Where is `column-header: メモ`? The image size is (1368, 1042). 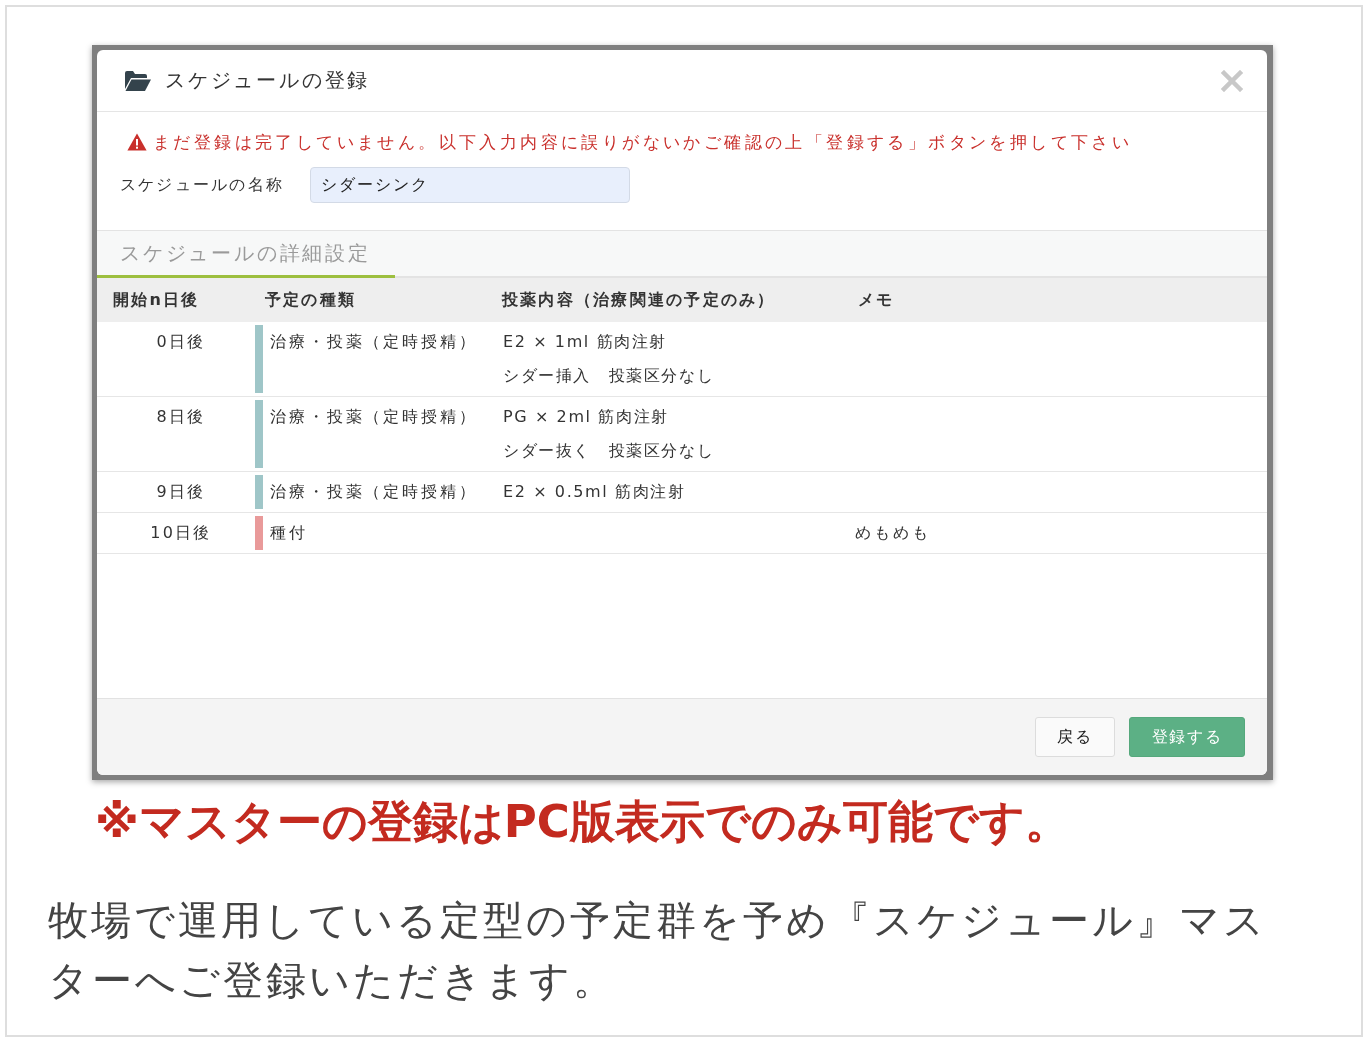 column-header: メモ is located at coordinates (876, 300).